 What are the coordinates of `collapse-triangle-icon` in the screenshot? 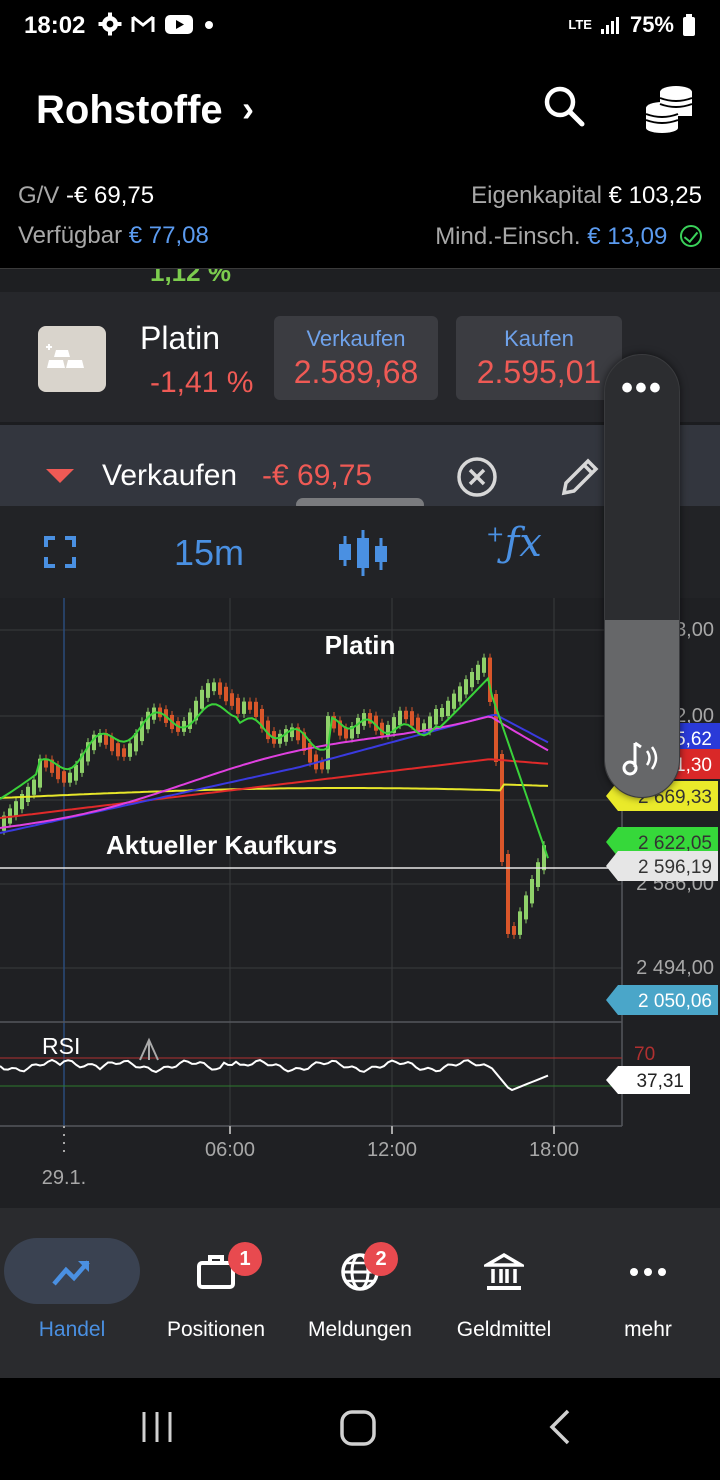 It's located at (60, 476).